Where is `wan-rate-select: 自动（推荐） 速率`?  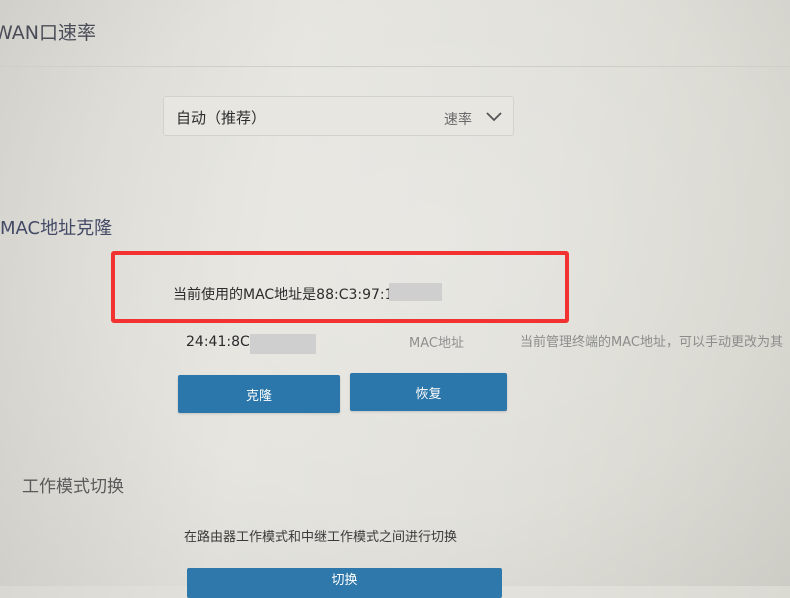 wan-rate-select: 自动（推荐） 速率 is located at coordinates (338, 116).